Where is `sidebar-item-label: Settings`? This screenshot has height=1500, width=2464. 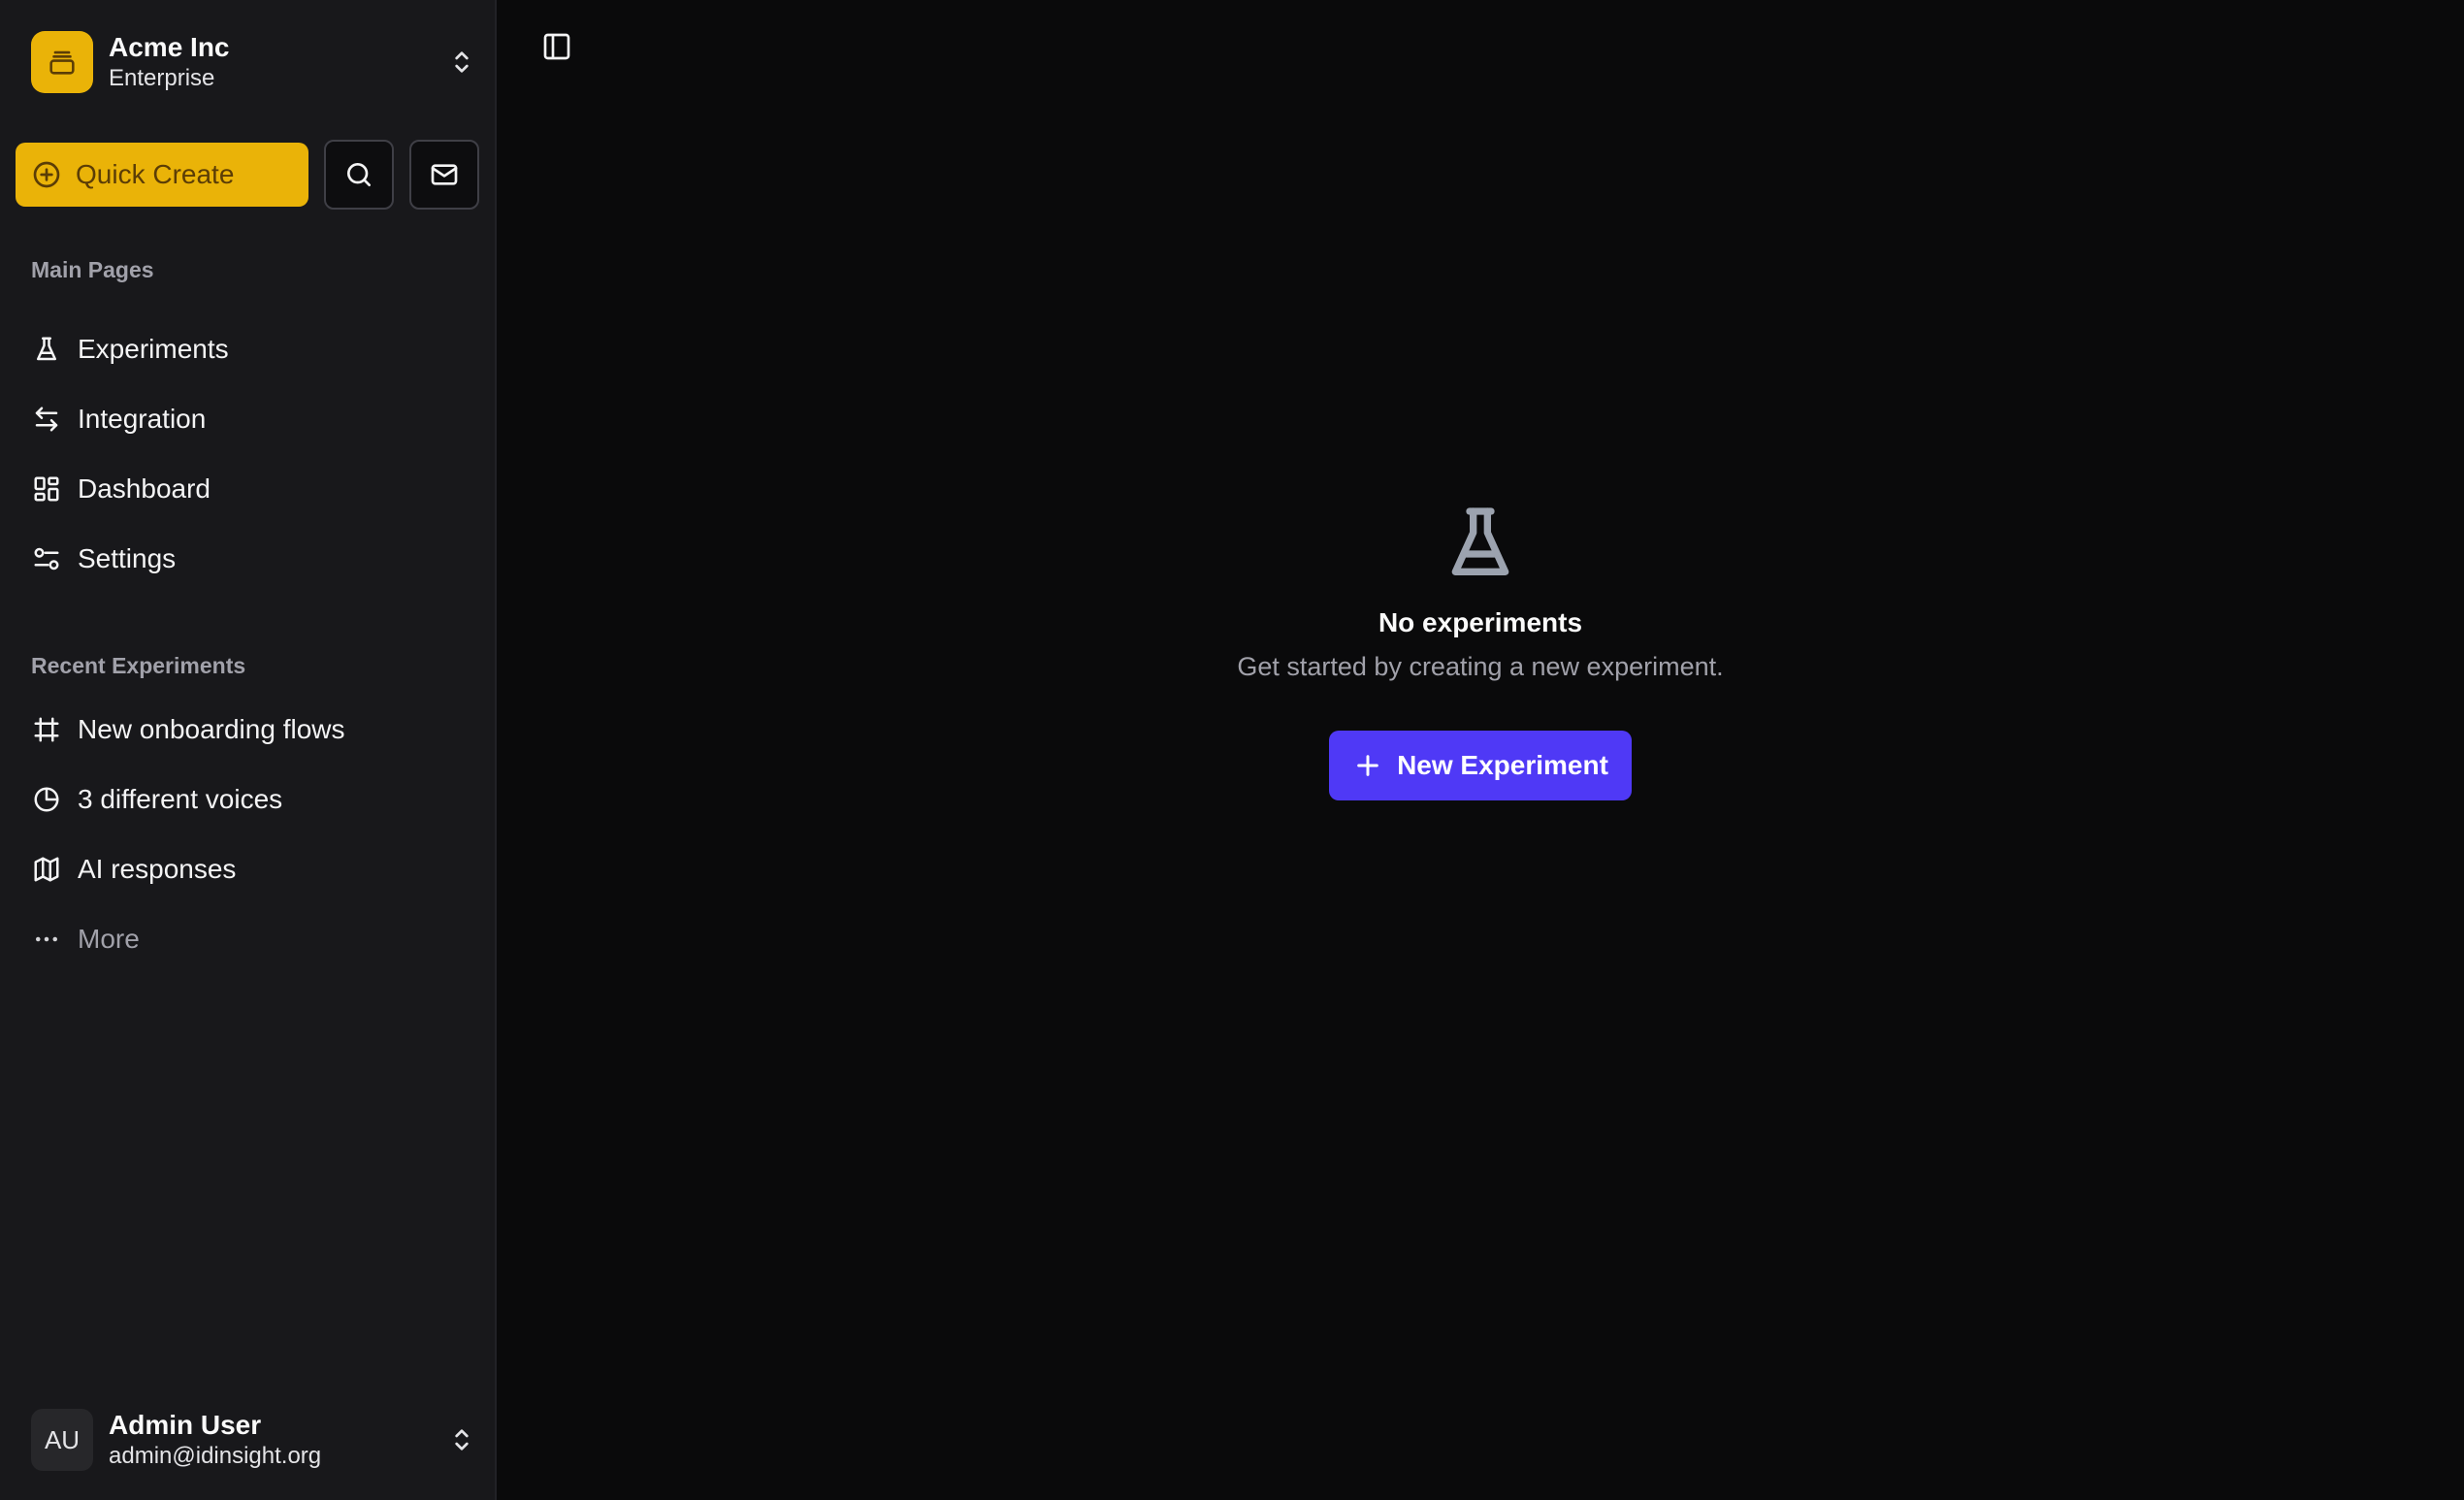 sidebar-item-label: Settings is located at coordinates (128, 558).